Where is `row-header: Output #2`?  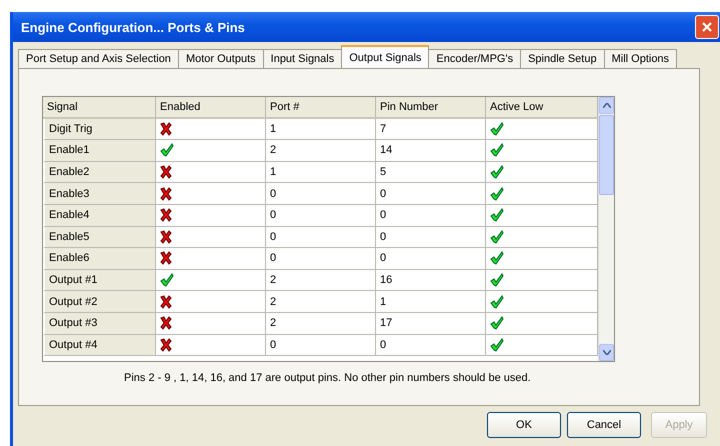
row-header: Output #2 is located at coordinates (99, 302).